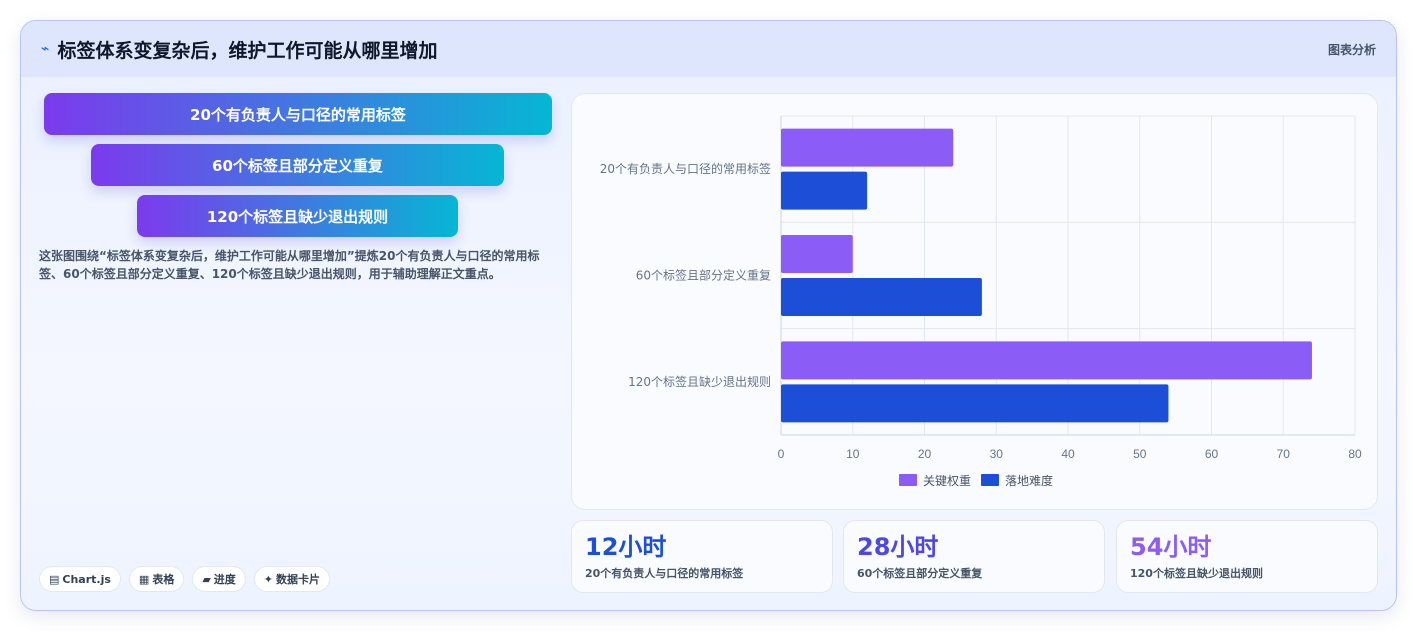 This screenshot has height=632, width=1417. What do you see at coordinates (699, 381) in the screenshot?
I see `y-tick-label: 120个标签且缺少退出规则` at bounding box center [699, 381].